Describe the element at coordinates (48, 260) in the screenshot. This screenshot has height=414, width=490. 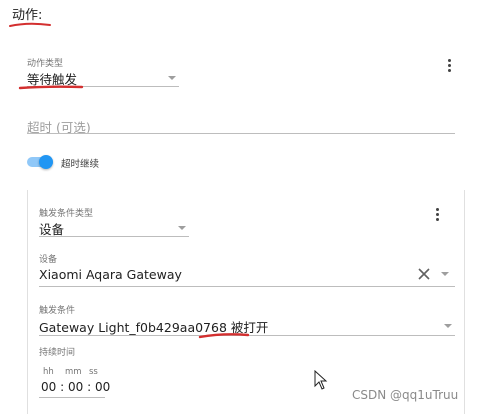
I see `device-label: 设备` at that location.